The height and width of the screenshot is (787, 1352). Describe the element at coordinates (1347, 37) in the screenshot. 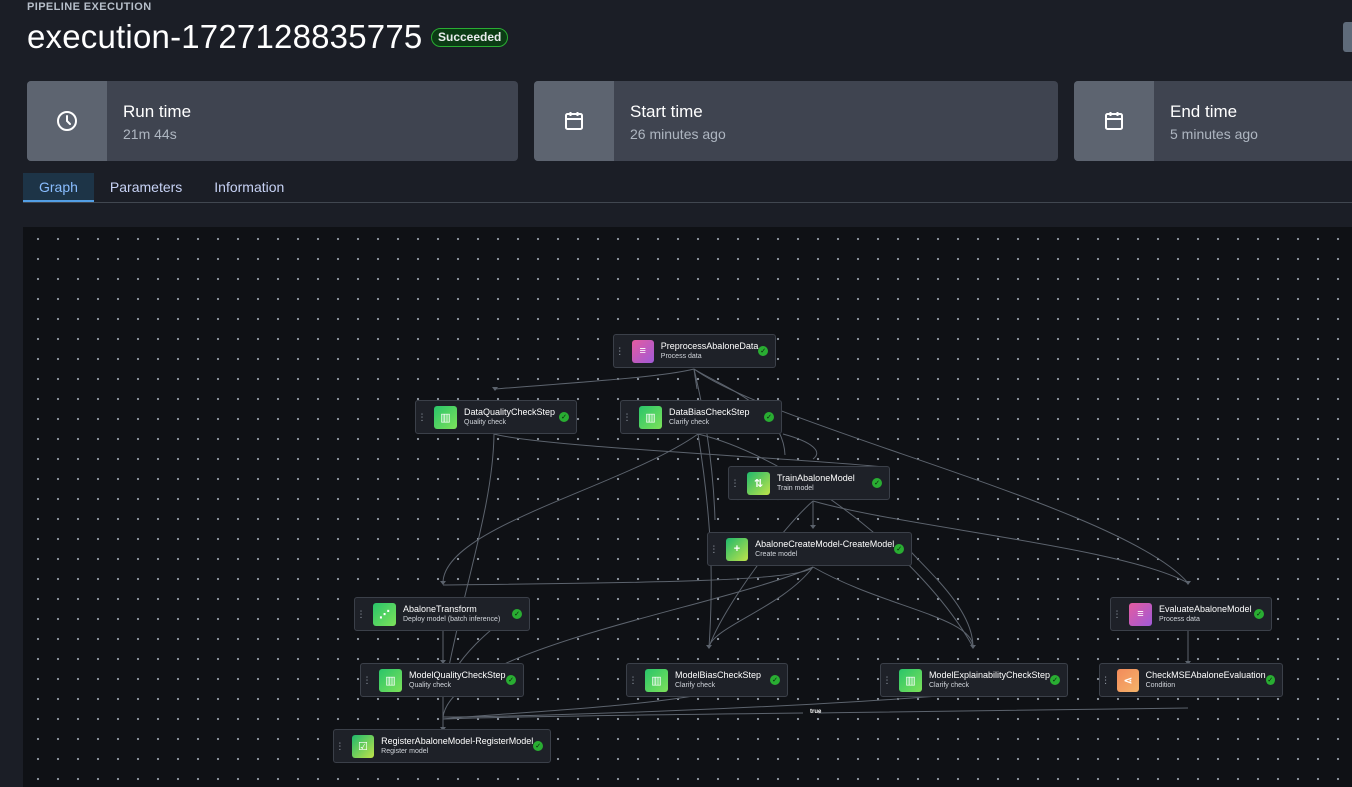

I see `actions-button` at that location.